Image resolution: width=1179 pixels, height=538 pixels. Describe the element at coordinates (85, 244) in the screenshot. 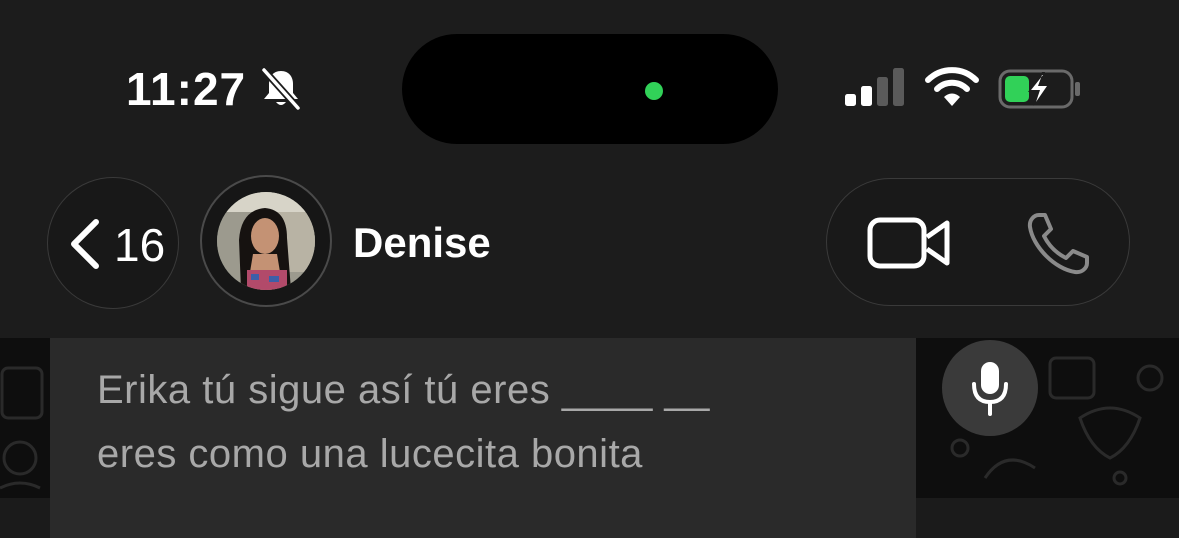

I see `chevron-left-icon` at that location.